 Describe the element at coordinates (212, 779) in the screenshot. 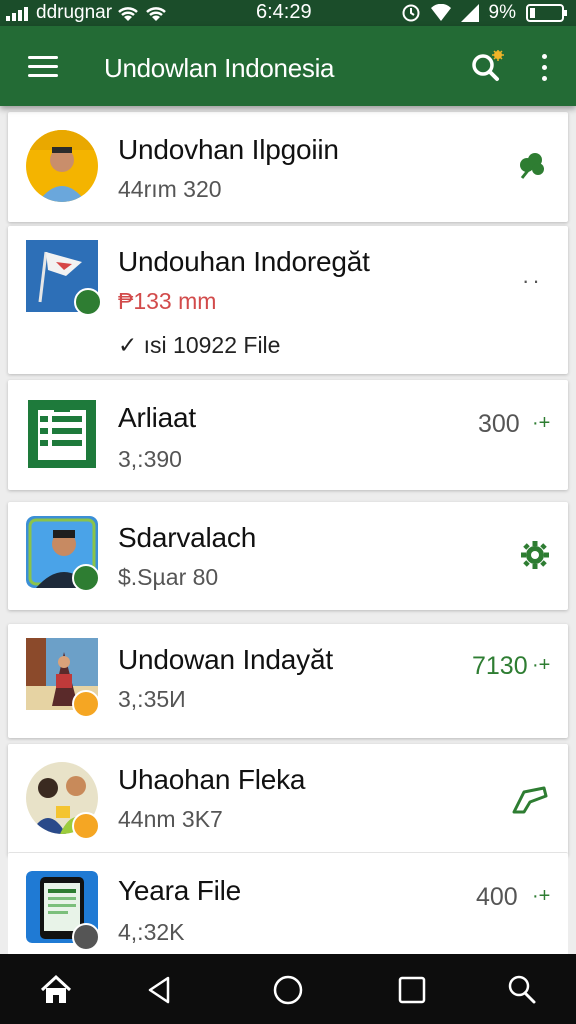

I see `item-title: Uhaohan Fleka` at that location.